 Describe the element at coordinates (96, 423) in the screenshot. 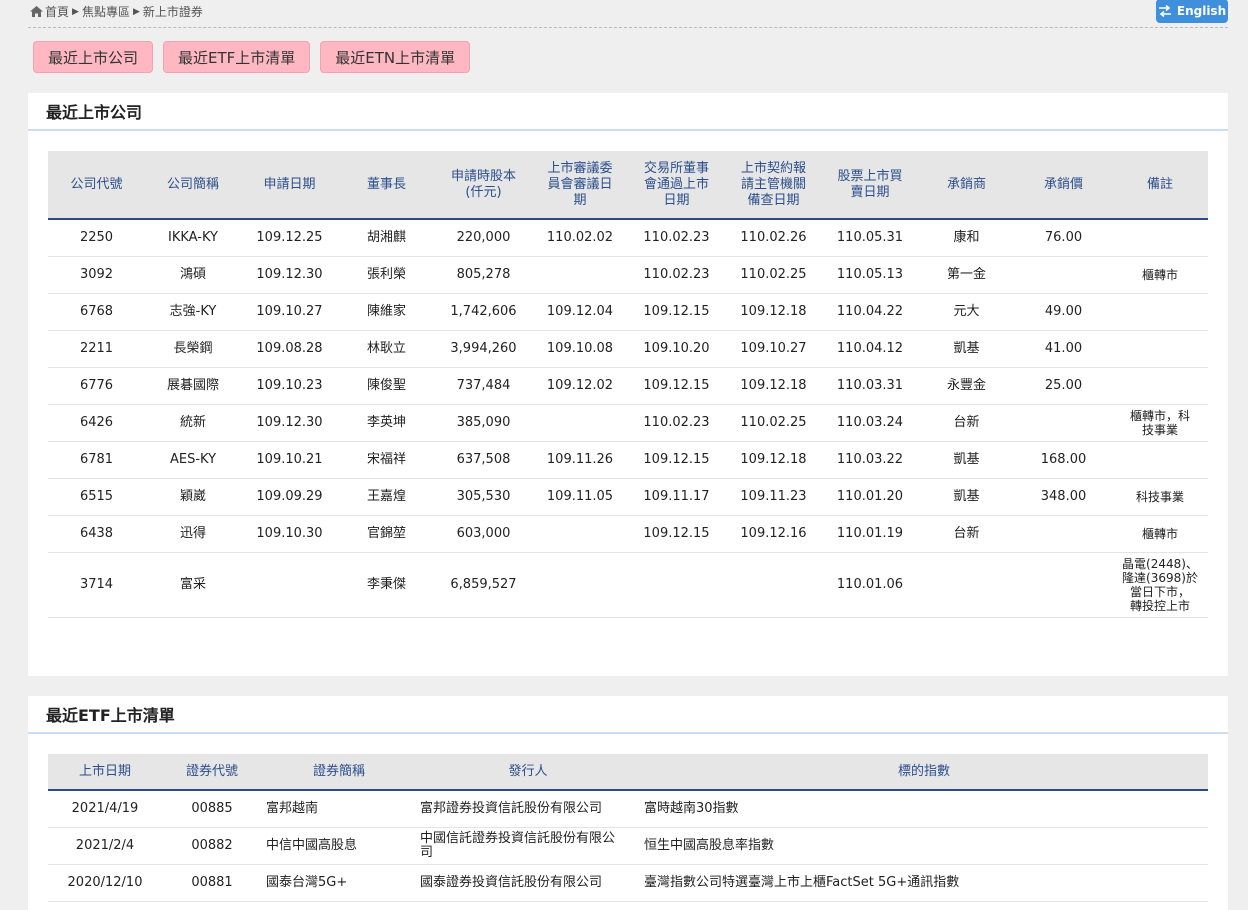

I see `table-cell: 6426` at that location.